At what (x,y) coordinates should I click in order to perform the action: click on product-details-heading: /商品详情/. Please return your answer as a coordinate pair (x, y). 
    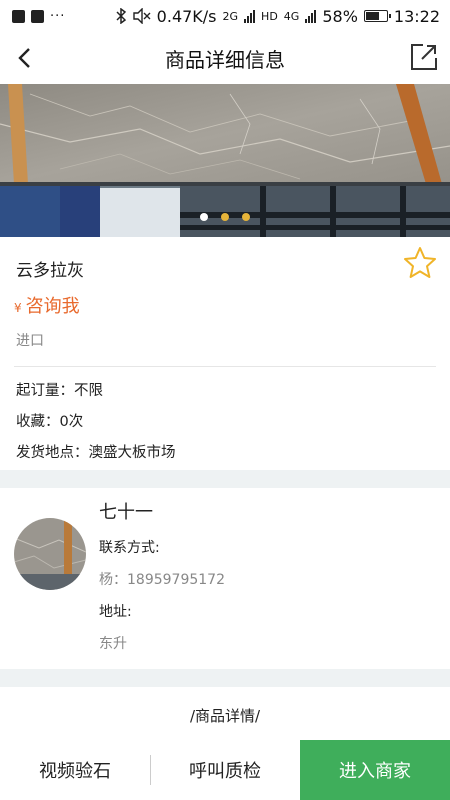
    Looking at the image, I should click on (225, 716).